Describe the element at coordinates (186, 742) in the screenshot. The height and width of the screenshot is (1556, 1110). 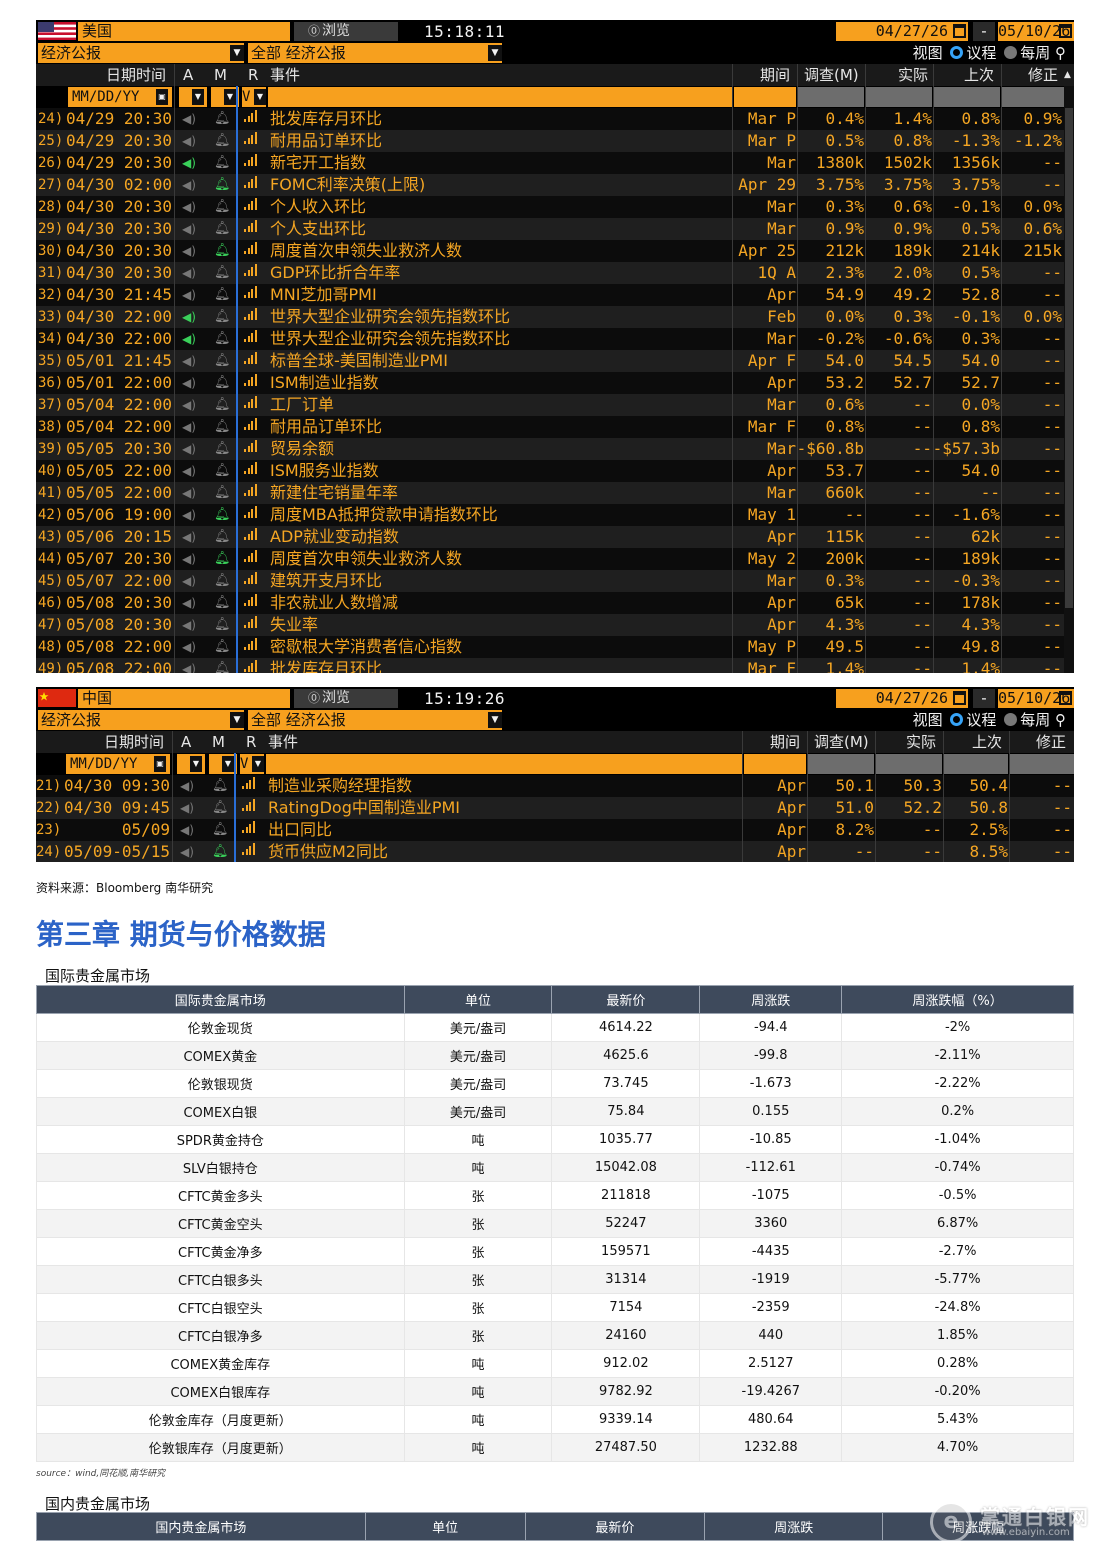
I see `col-a: A` at that location.